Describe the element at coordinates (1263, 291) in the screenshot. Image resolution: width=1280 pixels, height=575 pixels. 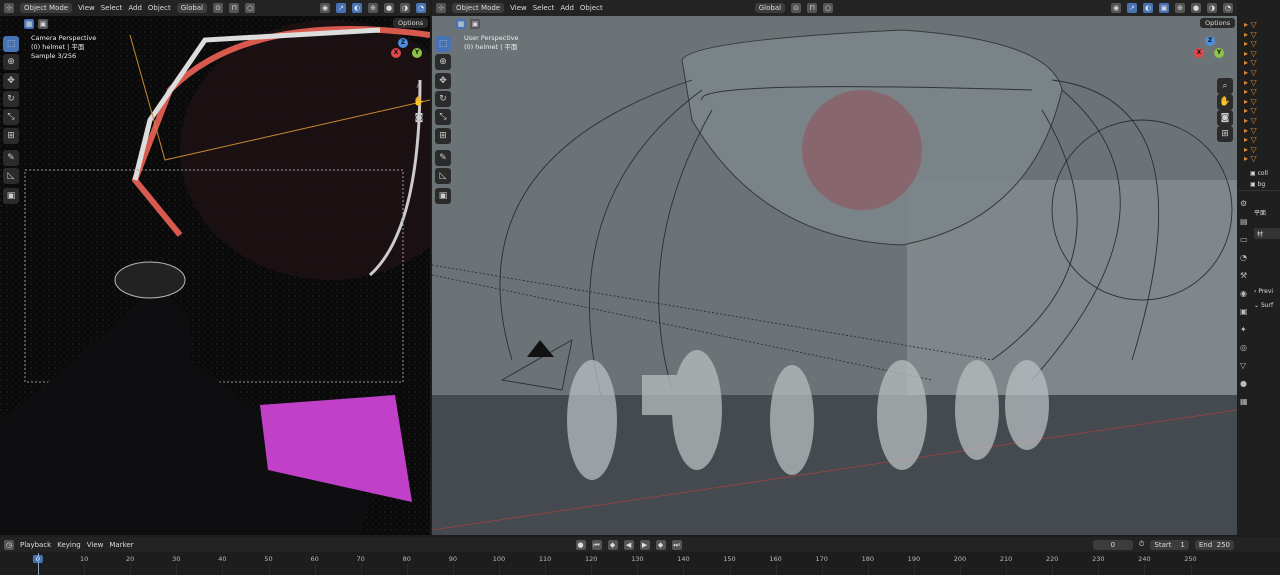
I see `preview-panel-header: › Previ` at that location.